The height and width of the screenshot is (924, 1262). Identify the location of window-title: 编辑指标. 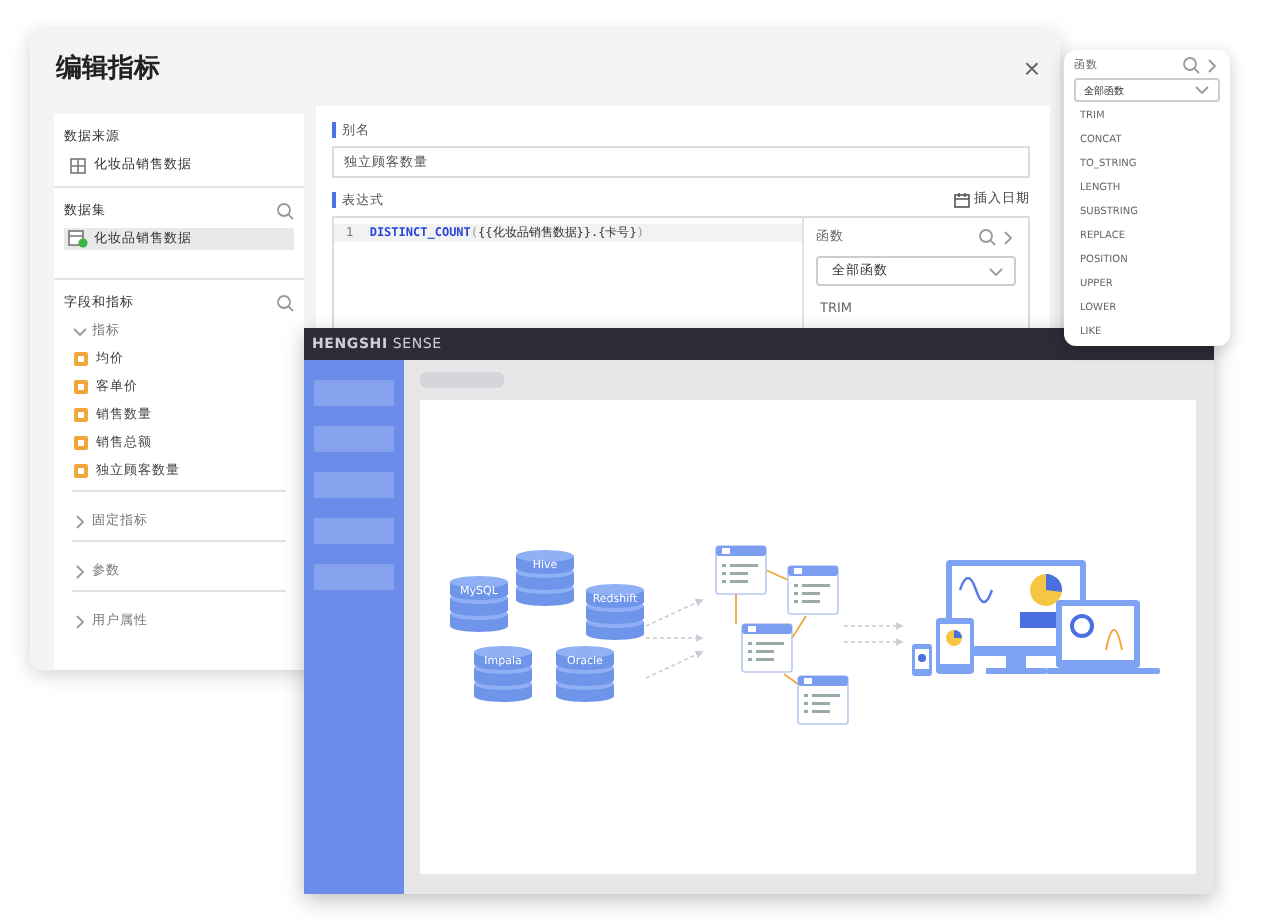
(108, 68).